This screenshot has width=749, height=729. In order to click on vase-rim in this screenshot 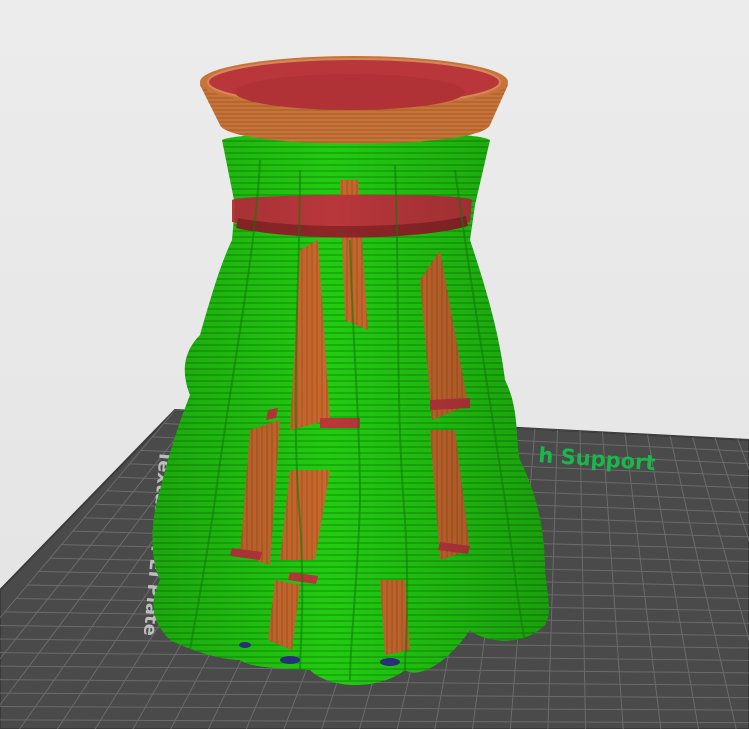, I will do `click(354, 100)`.